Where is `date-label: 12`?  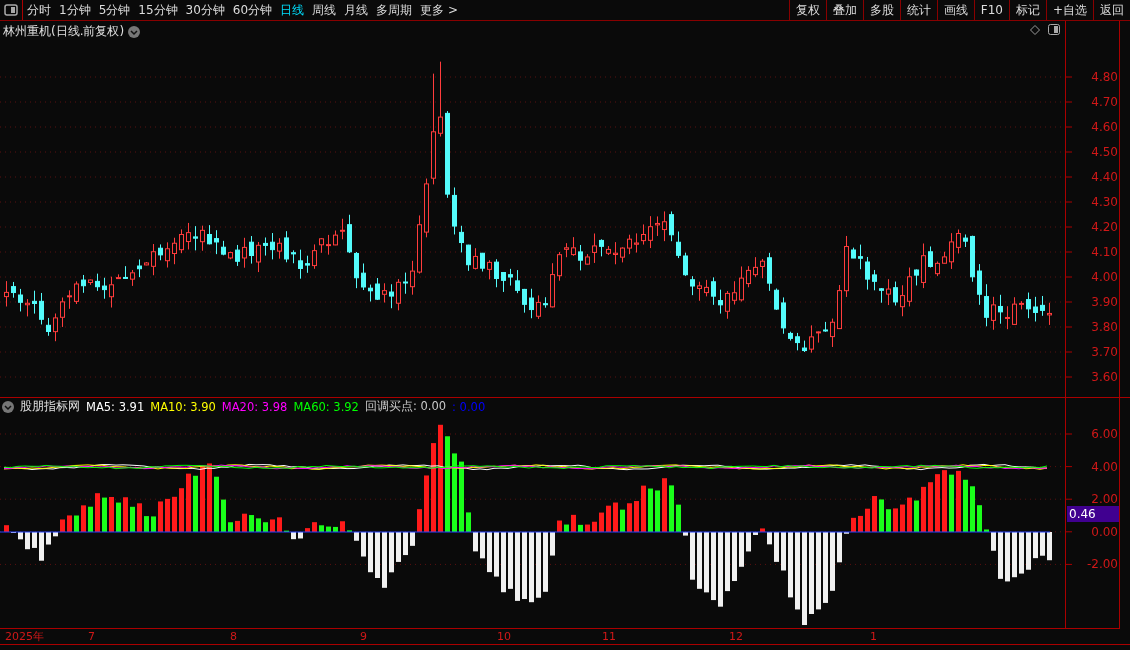 date-label: 12 is located at coordinates (736, 636).